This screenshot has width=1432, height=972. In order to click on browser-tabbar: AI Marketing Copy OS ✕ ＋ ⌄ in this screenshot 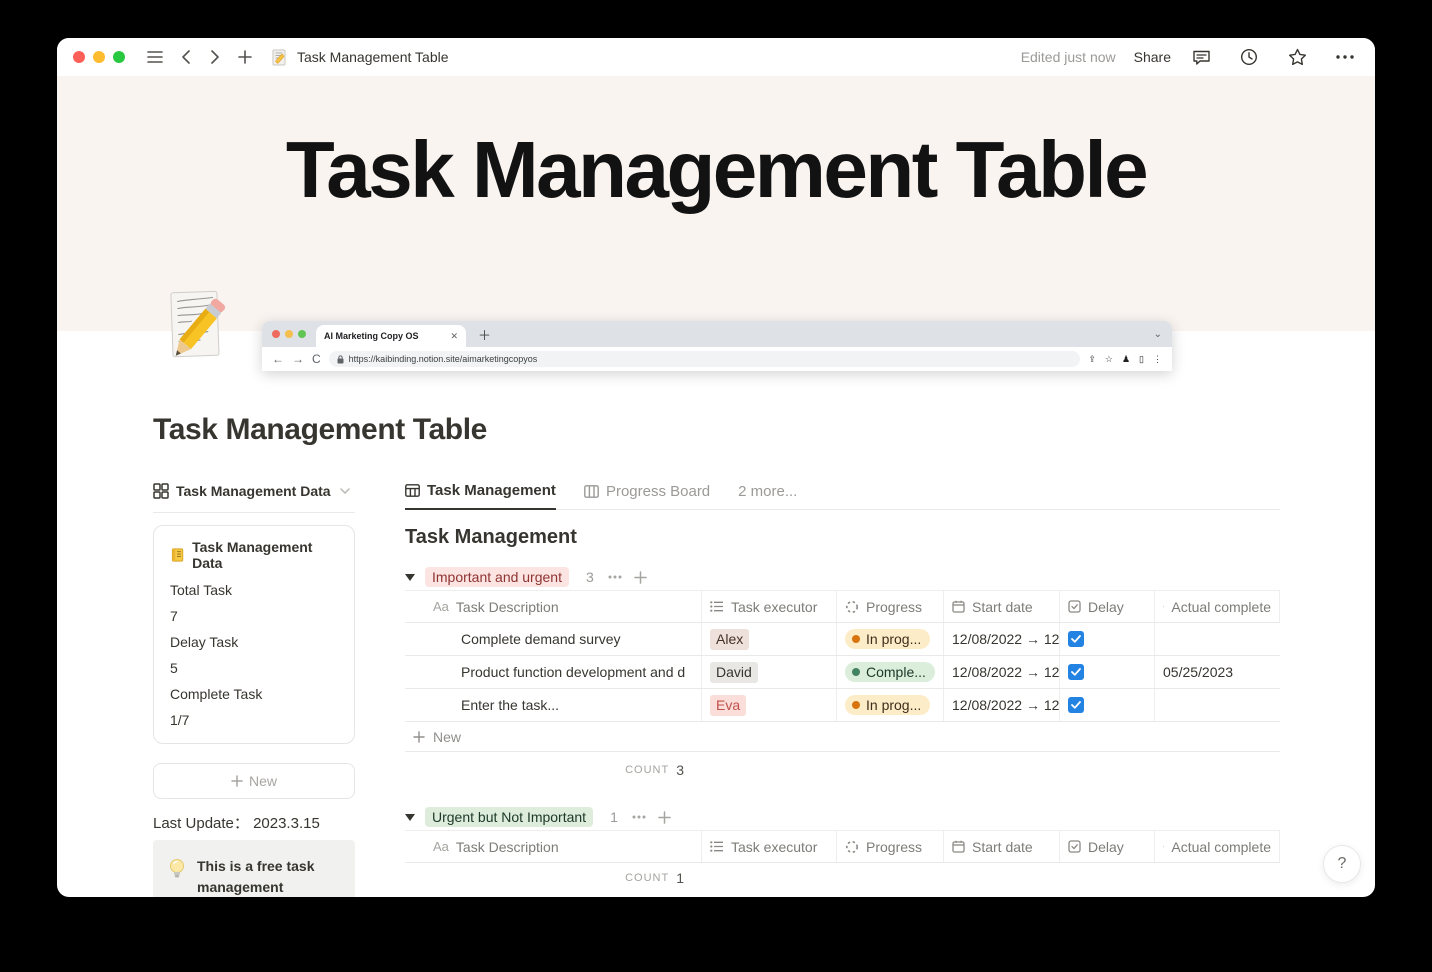, I will do `click(717, 334)`.